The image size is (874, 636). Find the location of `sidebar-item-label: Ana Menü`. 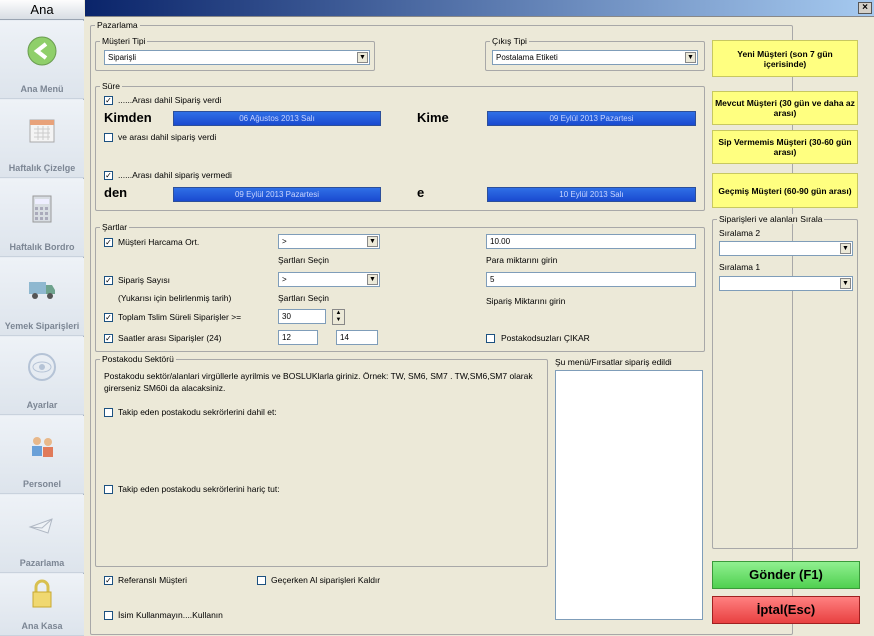

sidebar-item-label: Ana Menü is located at coordinates (42, 89).